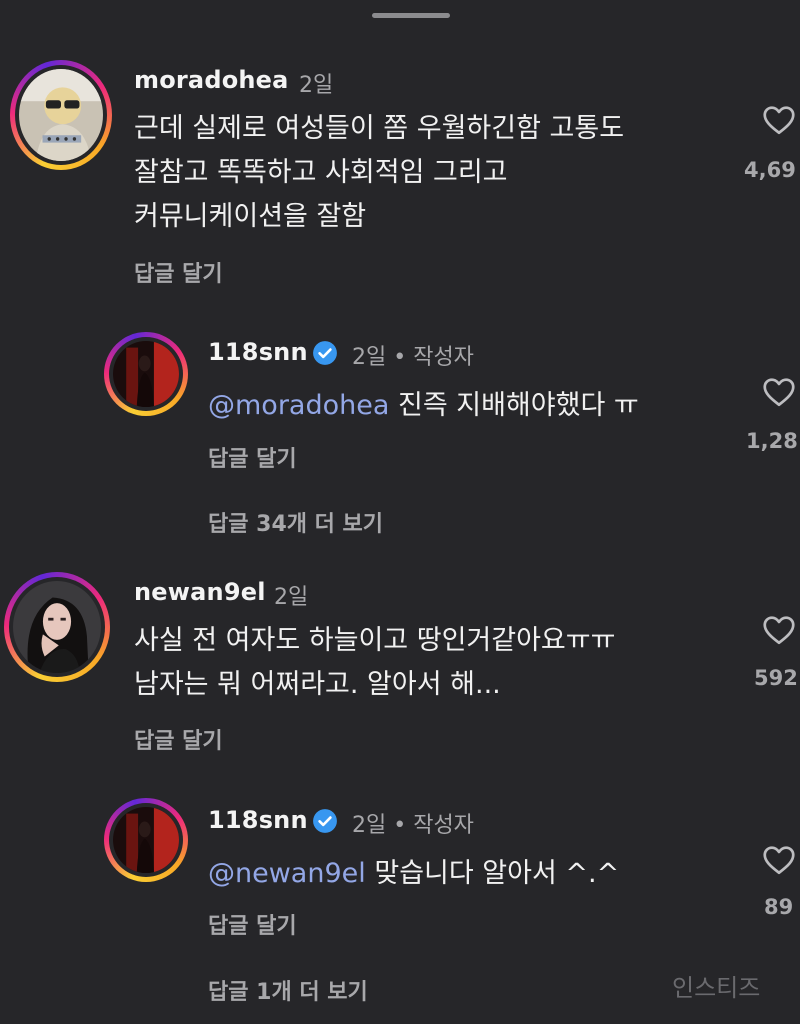 Image resolution: width=800 pixels, height=1024 pixels. What do you see at coordinates (288, 990) in the screenshot?
I see `view-more-replies-button: 답글 1개 더 보기` at bounding box center [288, 990].